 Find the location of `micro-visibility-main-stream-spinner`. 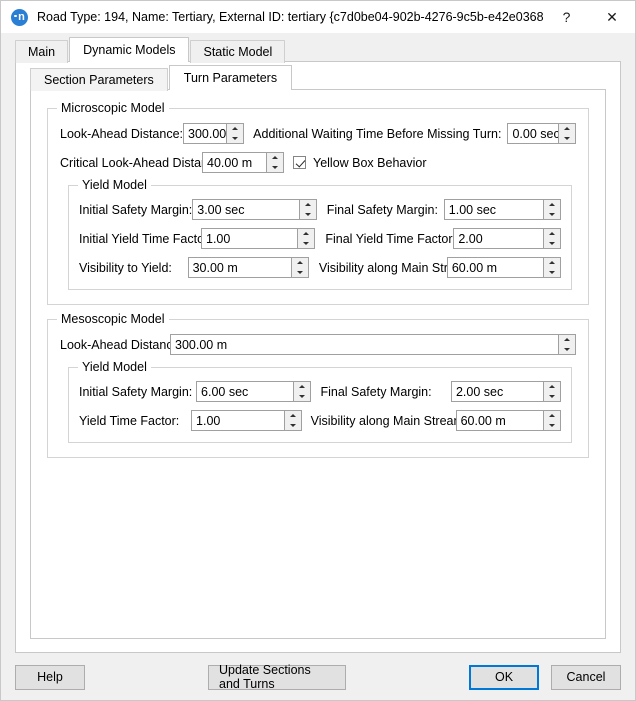

micro-visibility-main-stream-spinner is located at coordinates (551, 267).